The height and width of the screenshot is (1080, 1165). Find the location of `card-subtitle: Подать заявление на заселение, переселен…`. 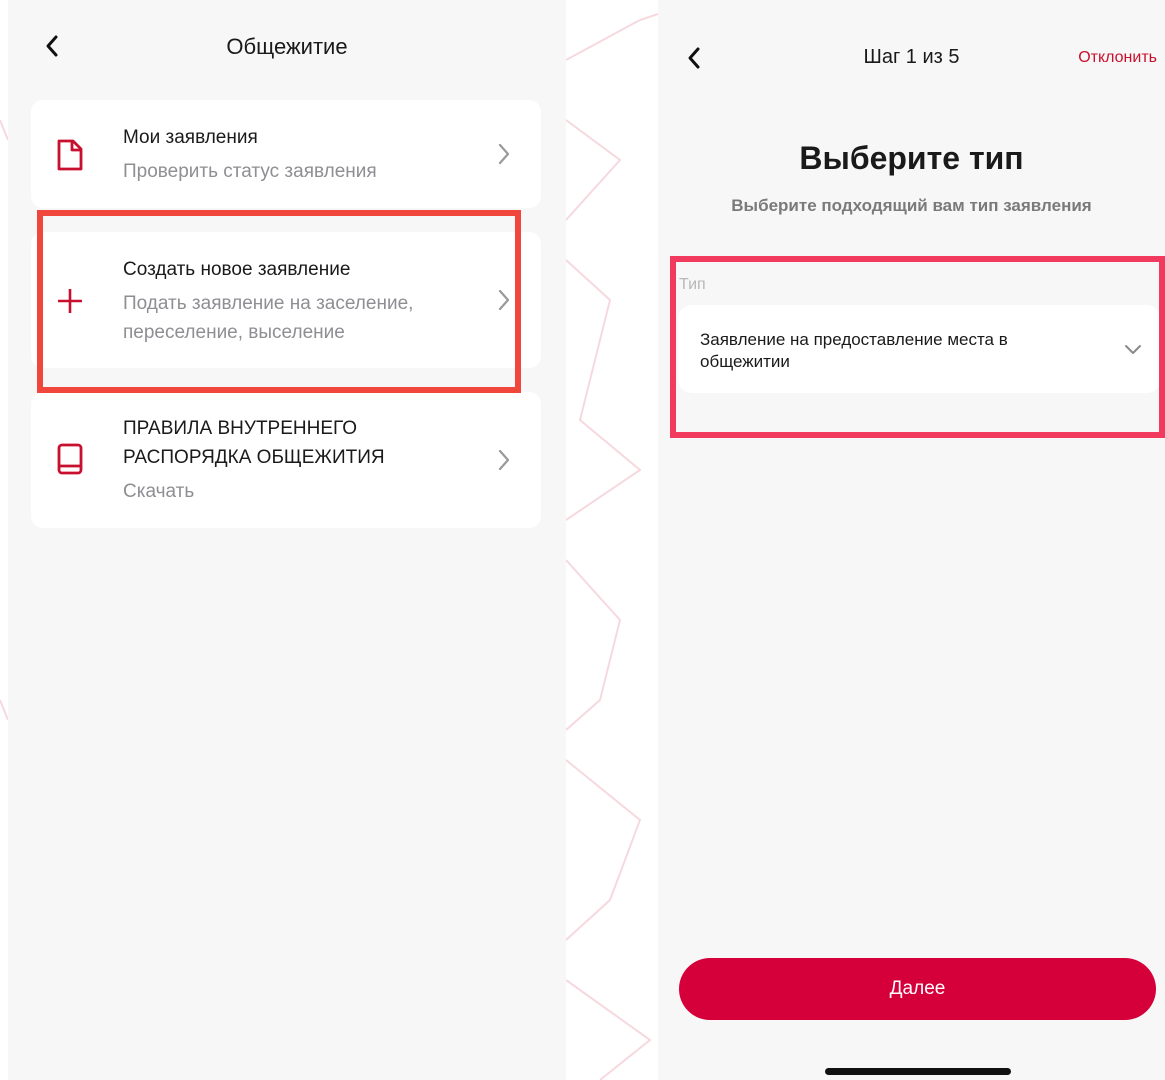

card-subtitle: Подать заявление на заселение, переселен… is located at coordinates (268, 318).